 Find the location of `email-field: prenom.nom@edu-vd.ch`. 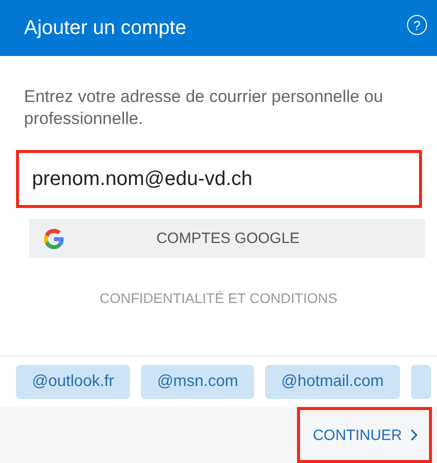

email-field: prenom.nom@edu-vd.ch is located at coordinates (219, 179).